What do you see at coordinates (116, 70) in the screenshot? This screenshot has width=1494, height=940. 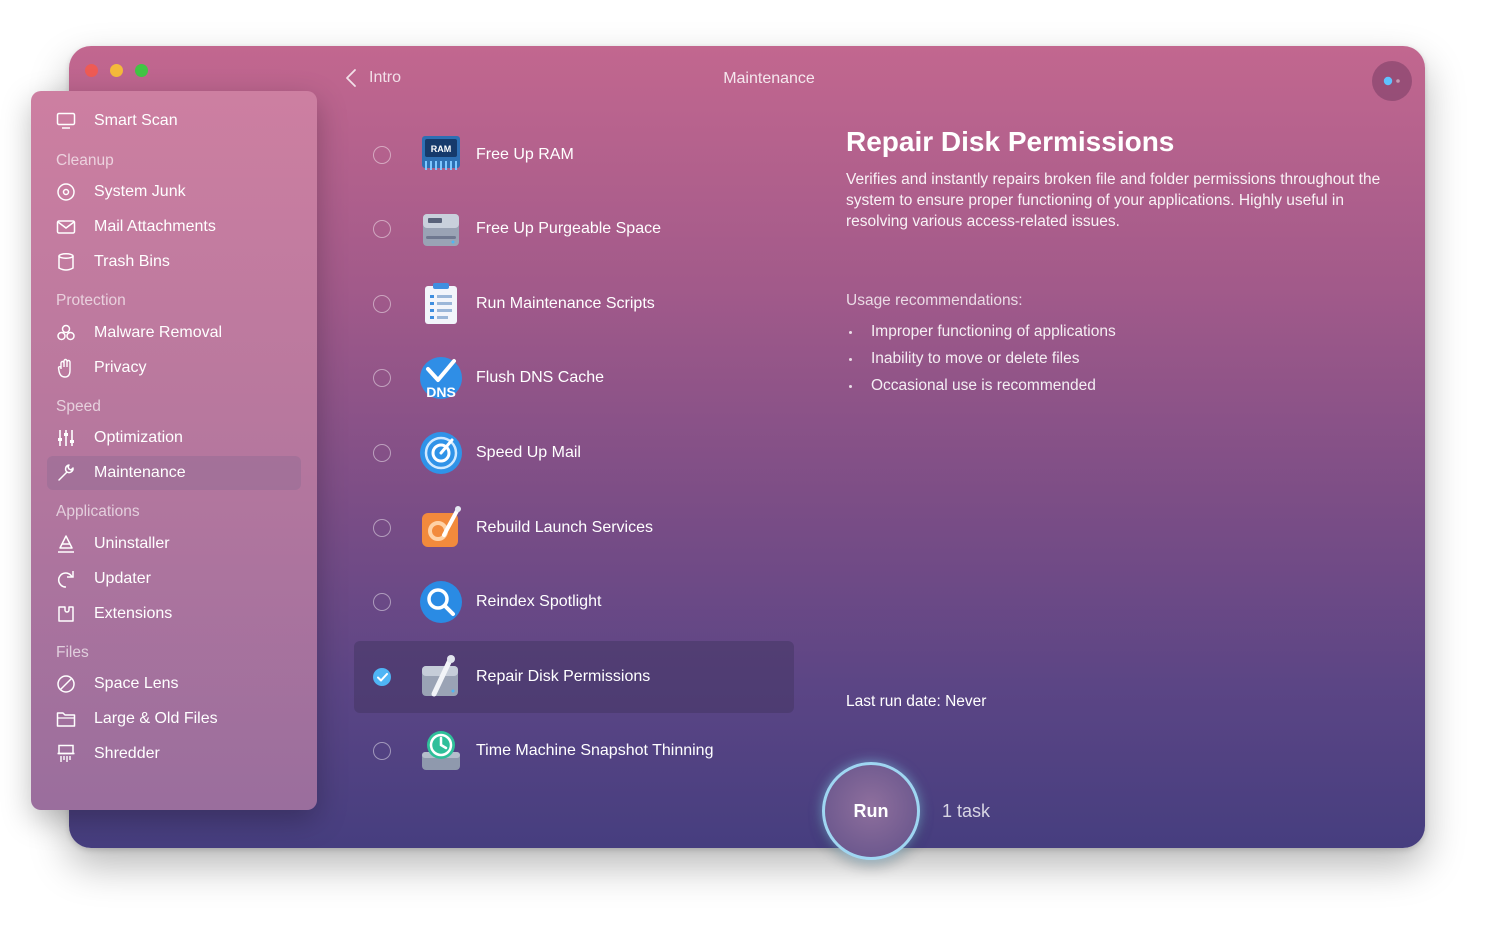 I see `minimize-window-button` at bounding box center [116, 70].